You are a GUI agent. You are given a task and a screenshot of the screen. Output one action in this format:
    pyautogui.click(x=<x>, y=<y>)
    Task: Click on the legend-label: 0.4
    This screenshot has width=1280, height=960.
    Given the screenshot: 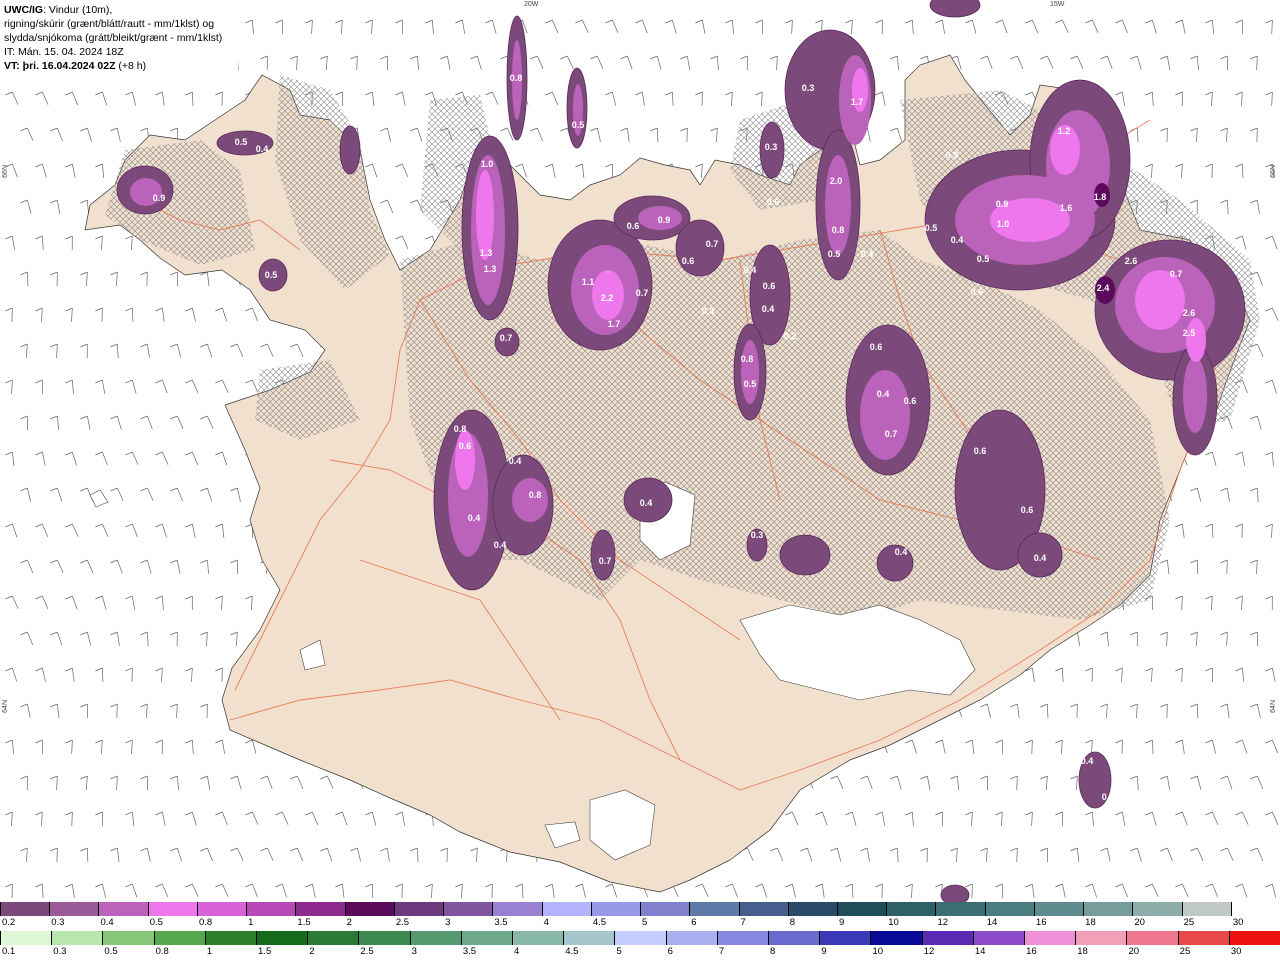 What is the action you would take?
    pyautogui.click(x=107, y=922)
    